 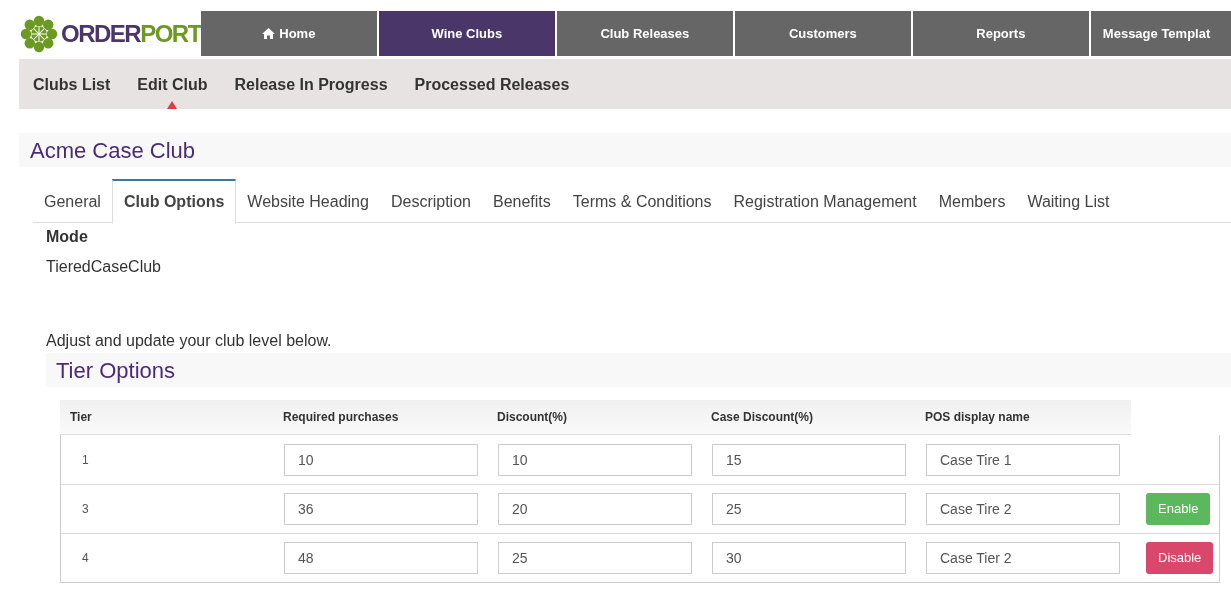 I want to click on intro-text: Adjust and update your club level below., so click(x=189, y=341).